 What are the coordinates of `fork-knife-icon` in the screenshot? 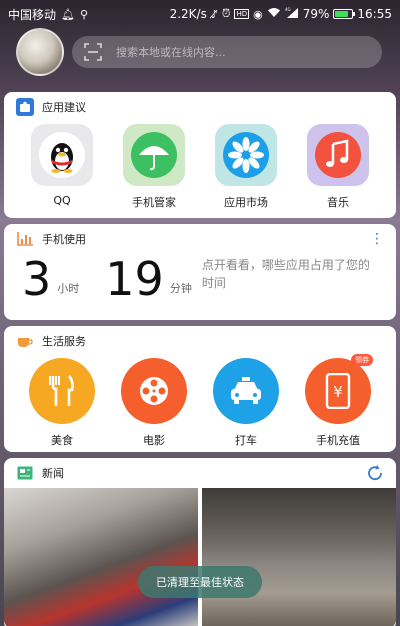 It's located at (62, 391).